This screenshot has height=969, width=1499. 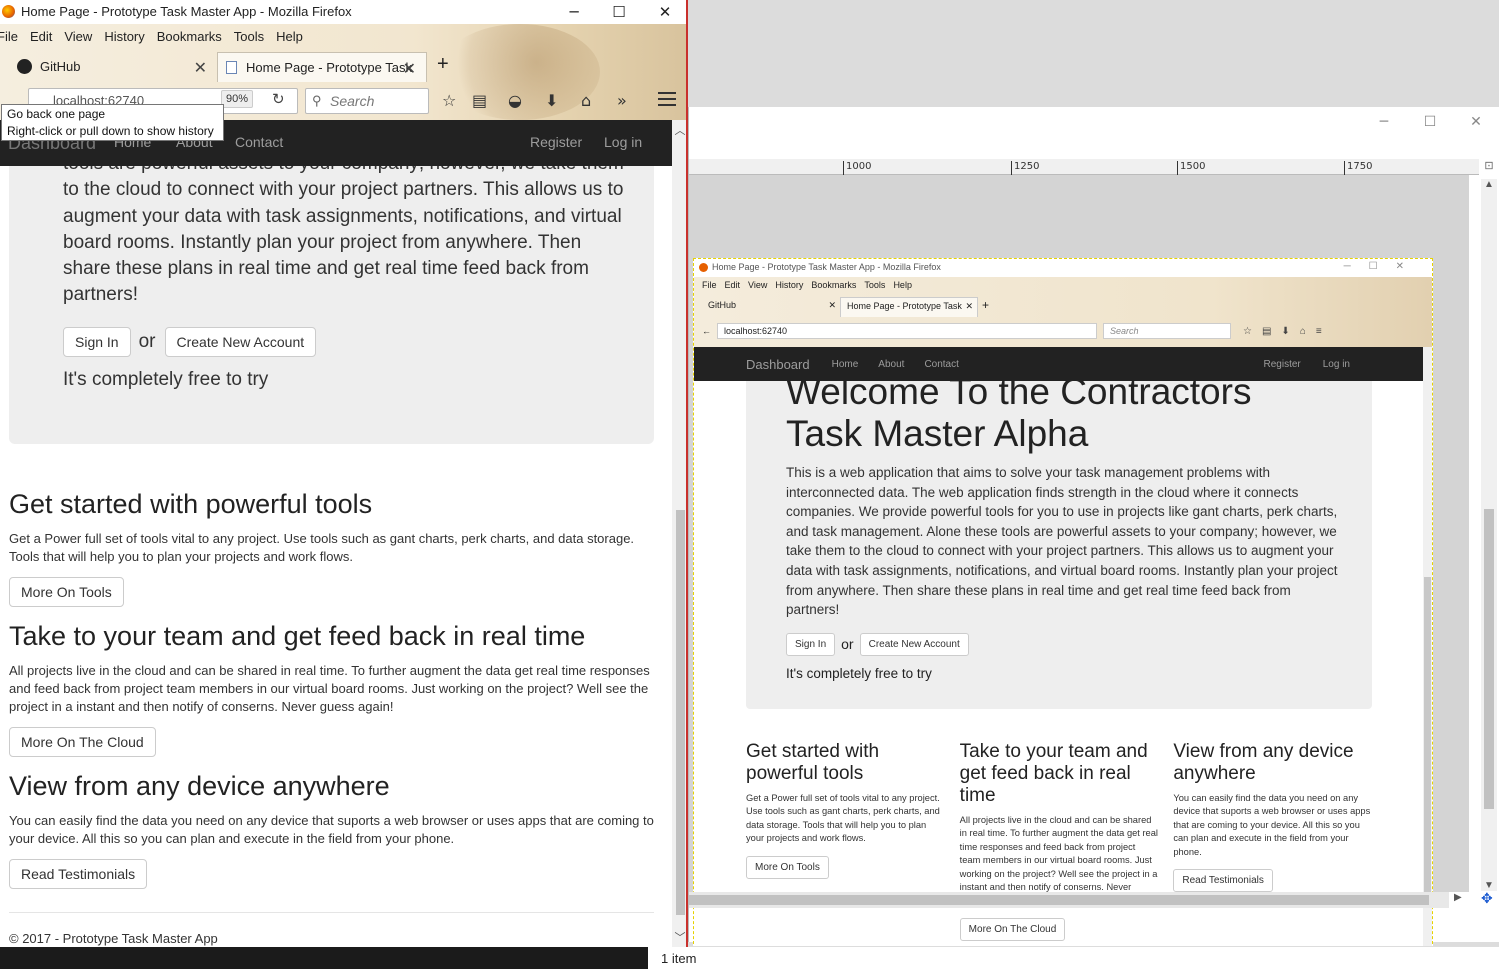 What do you see at coordinates (1285, 331) in the screenshot?
I see `embed-download-icon: ⬇` at bounding box center [1285, 331].